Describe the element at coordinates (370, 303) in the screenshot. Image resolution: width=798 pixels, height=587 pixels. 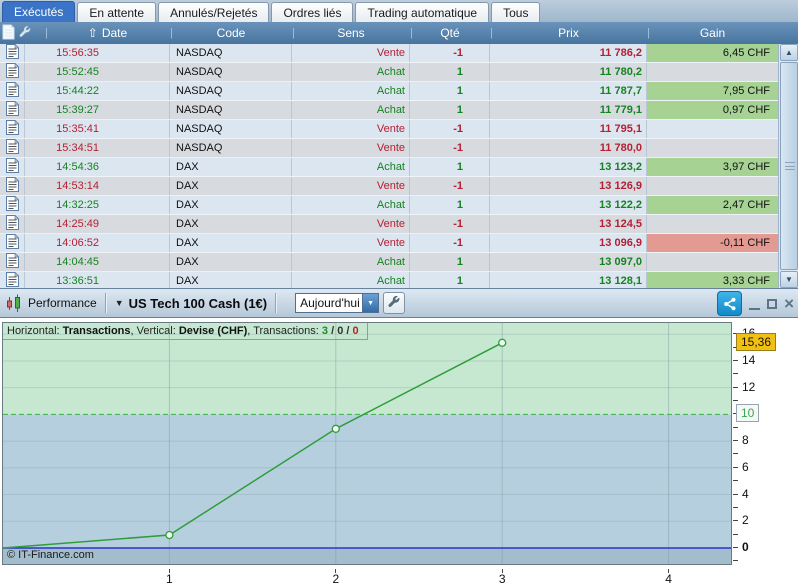
I see `chevron-down-icon: ▼` at that location.